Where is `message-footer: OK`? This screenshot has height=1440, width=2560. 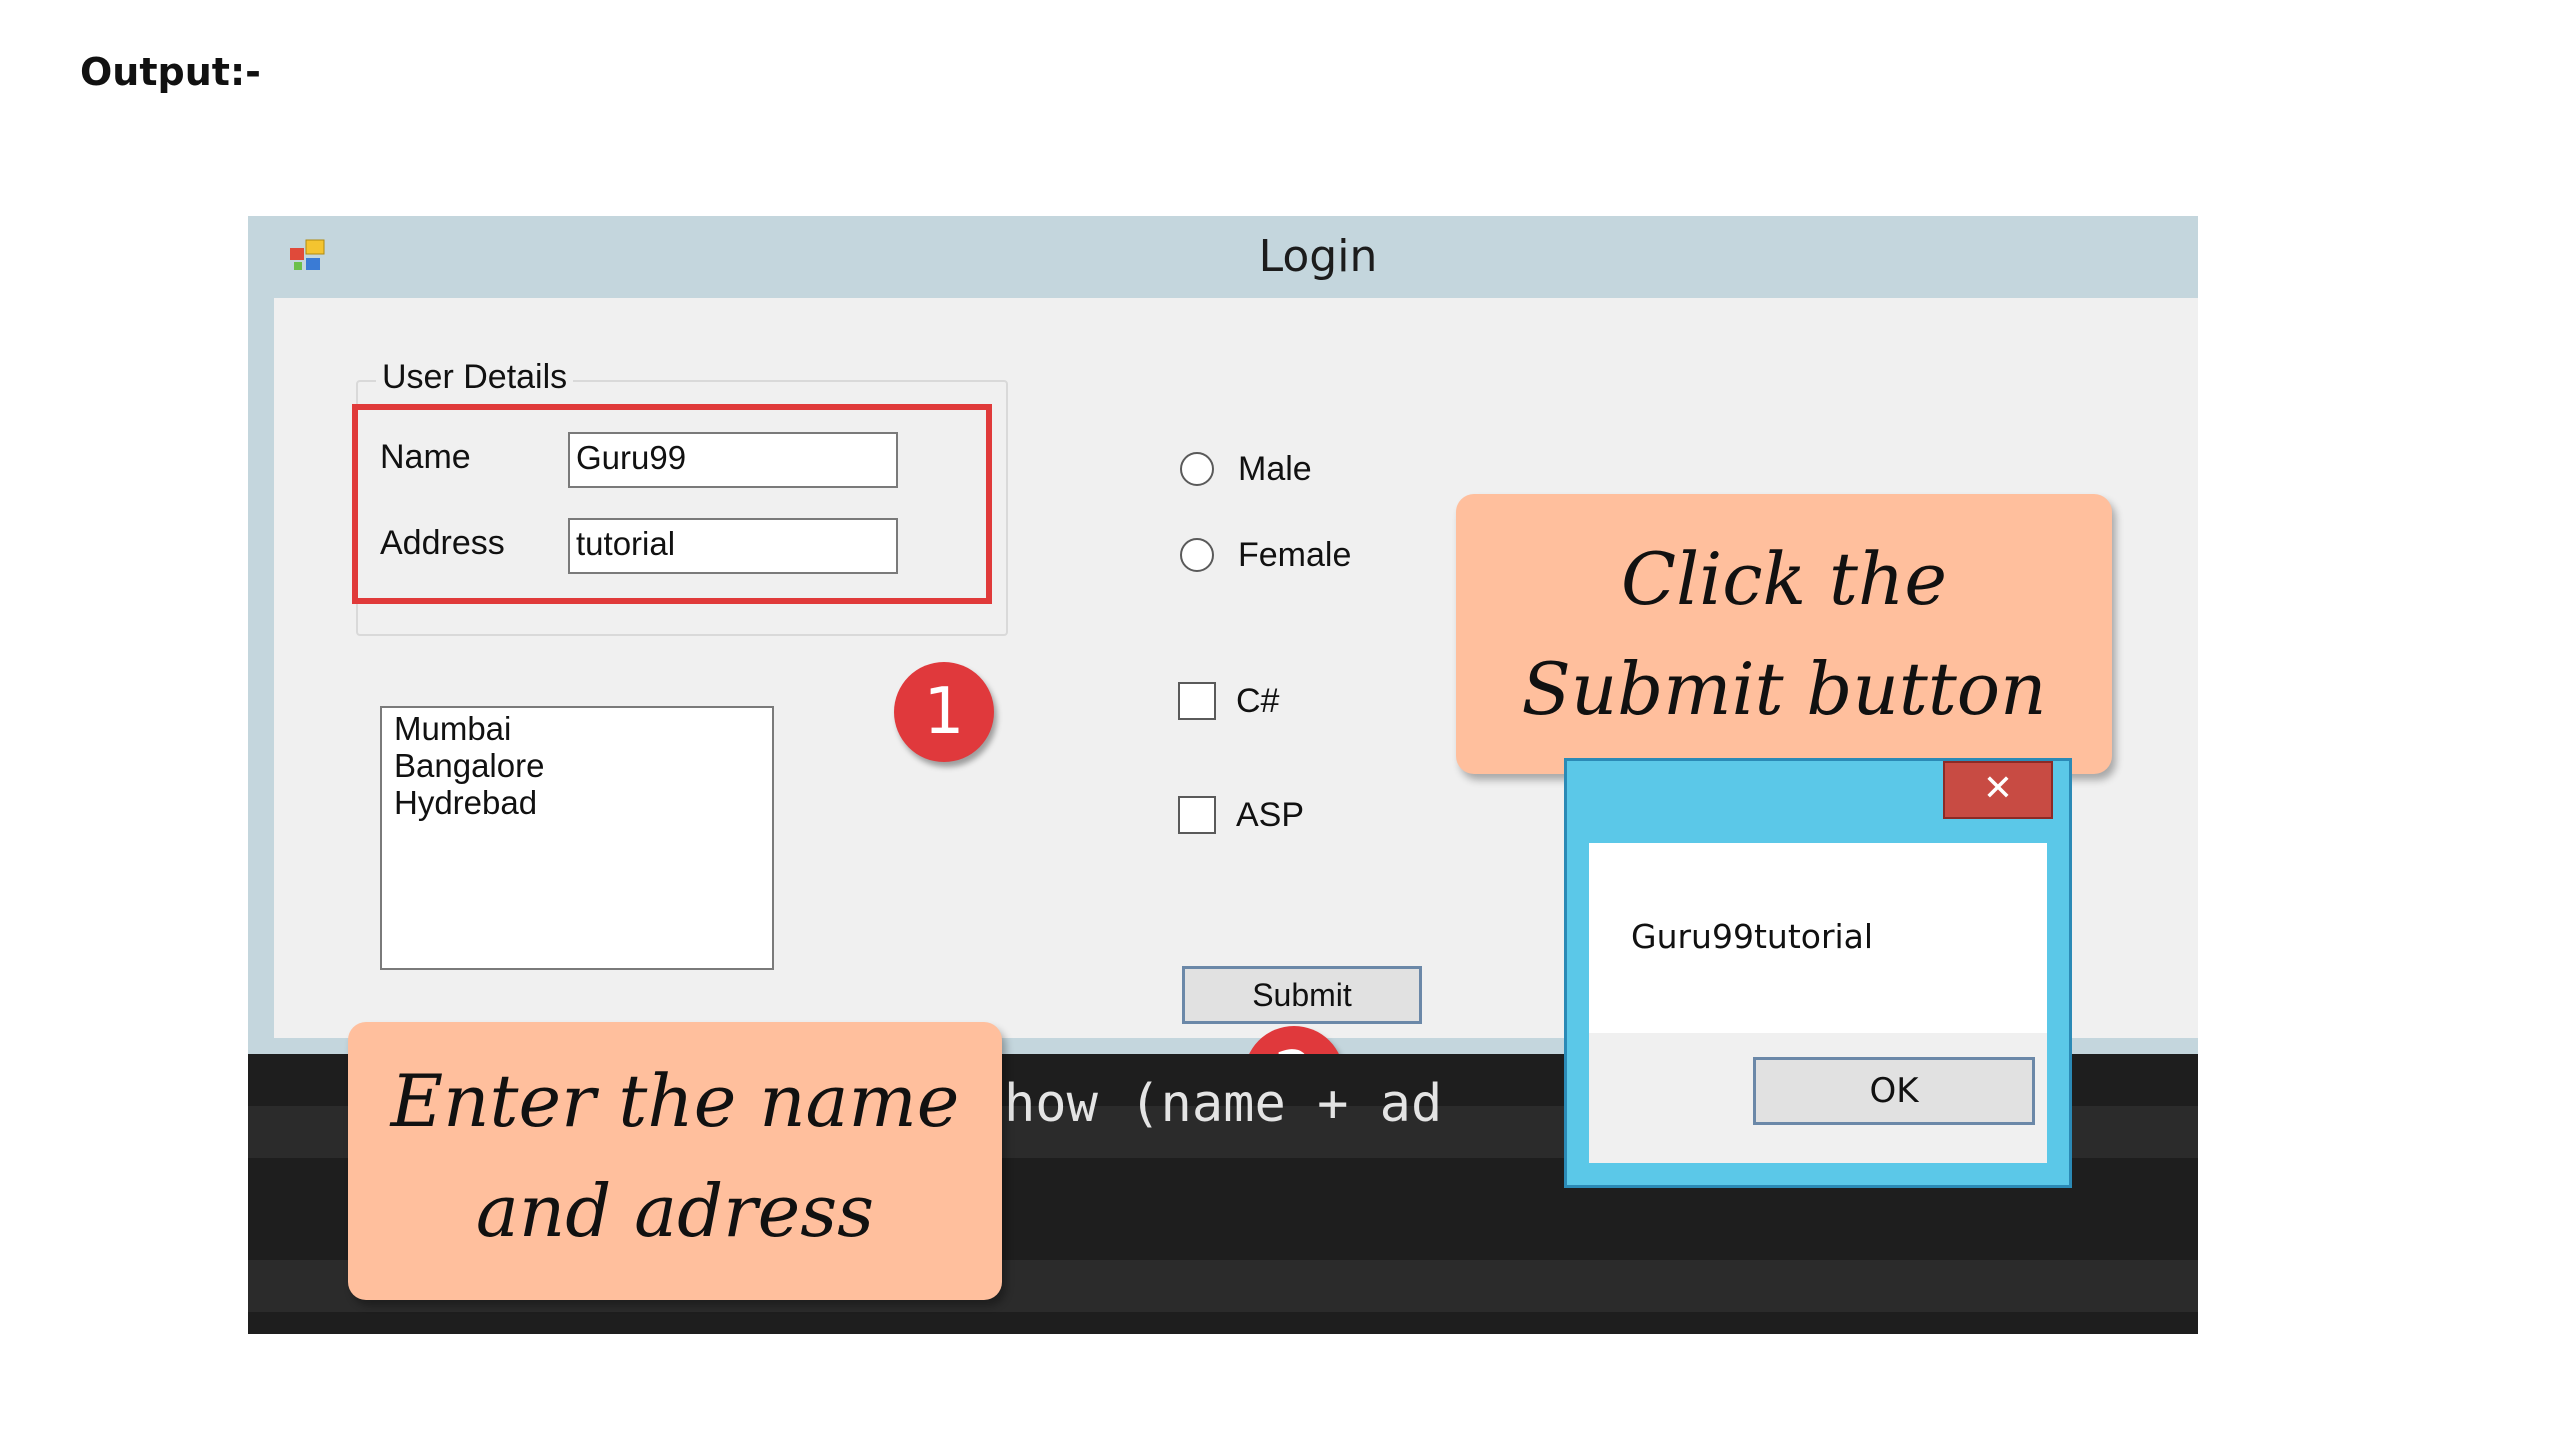 message-footer: OK is located at coordinates (1818, 1098).